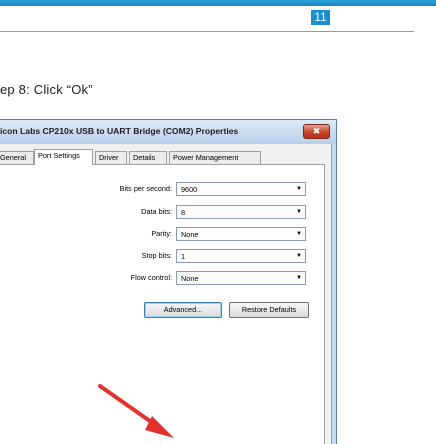 The image size is (436, 444). Describe the element at coordinates (218, 3) in the screenshot. I see `header-band` at that location.